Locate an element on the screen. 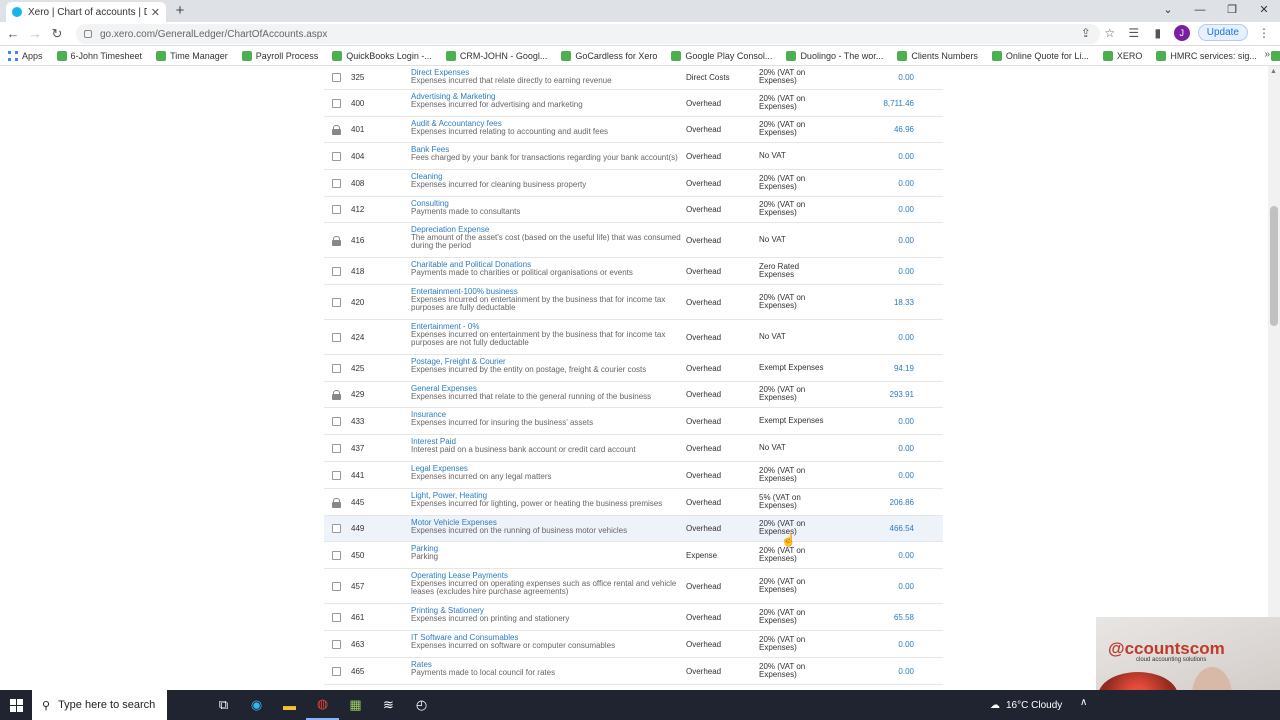 The width and height of the screenshot is (1280, 720). browser-tab: Xero | Chart of accounts | Demo ✕ is located at coordinates (86, 12).